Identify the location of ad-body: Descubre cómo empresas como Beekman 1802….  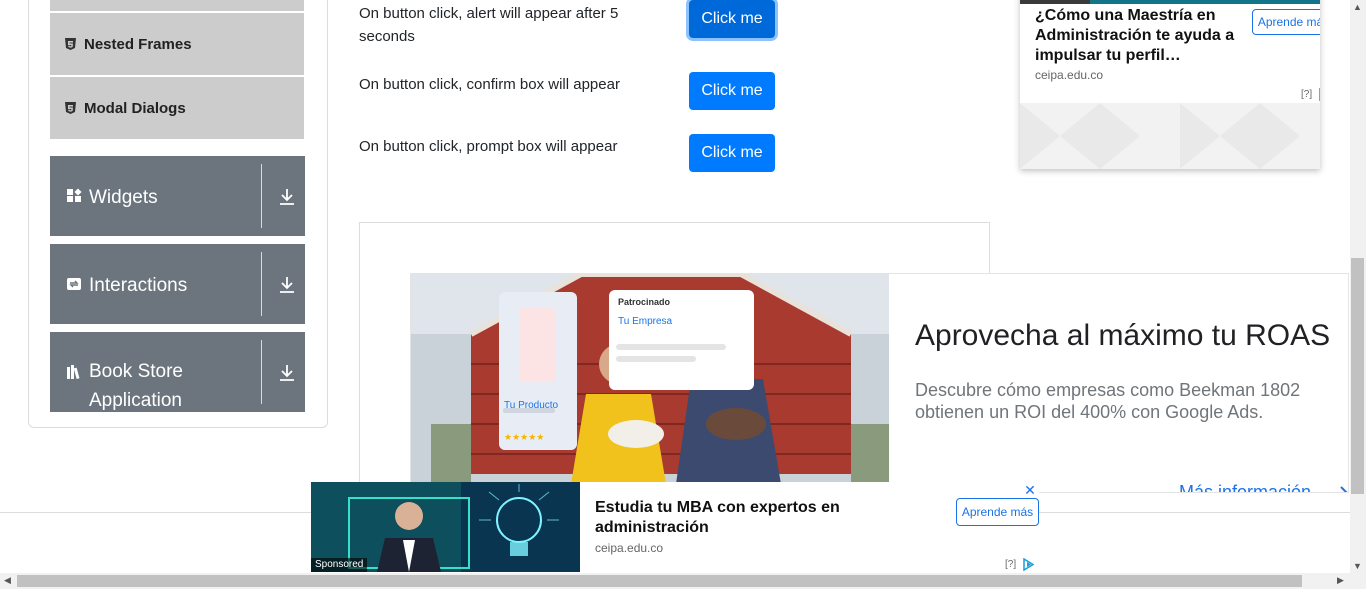
(1108, 401).